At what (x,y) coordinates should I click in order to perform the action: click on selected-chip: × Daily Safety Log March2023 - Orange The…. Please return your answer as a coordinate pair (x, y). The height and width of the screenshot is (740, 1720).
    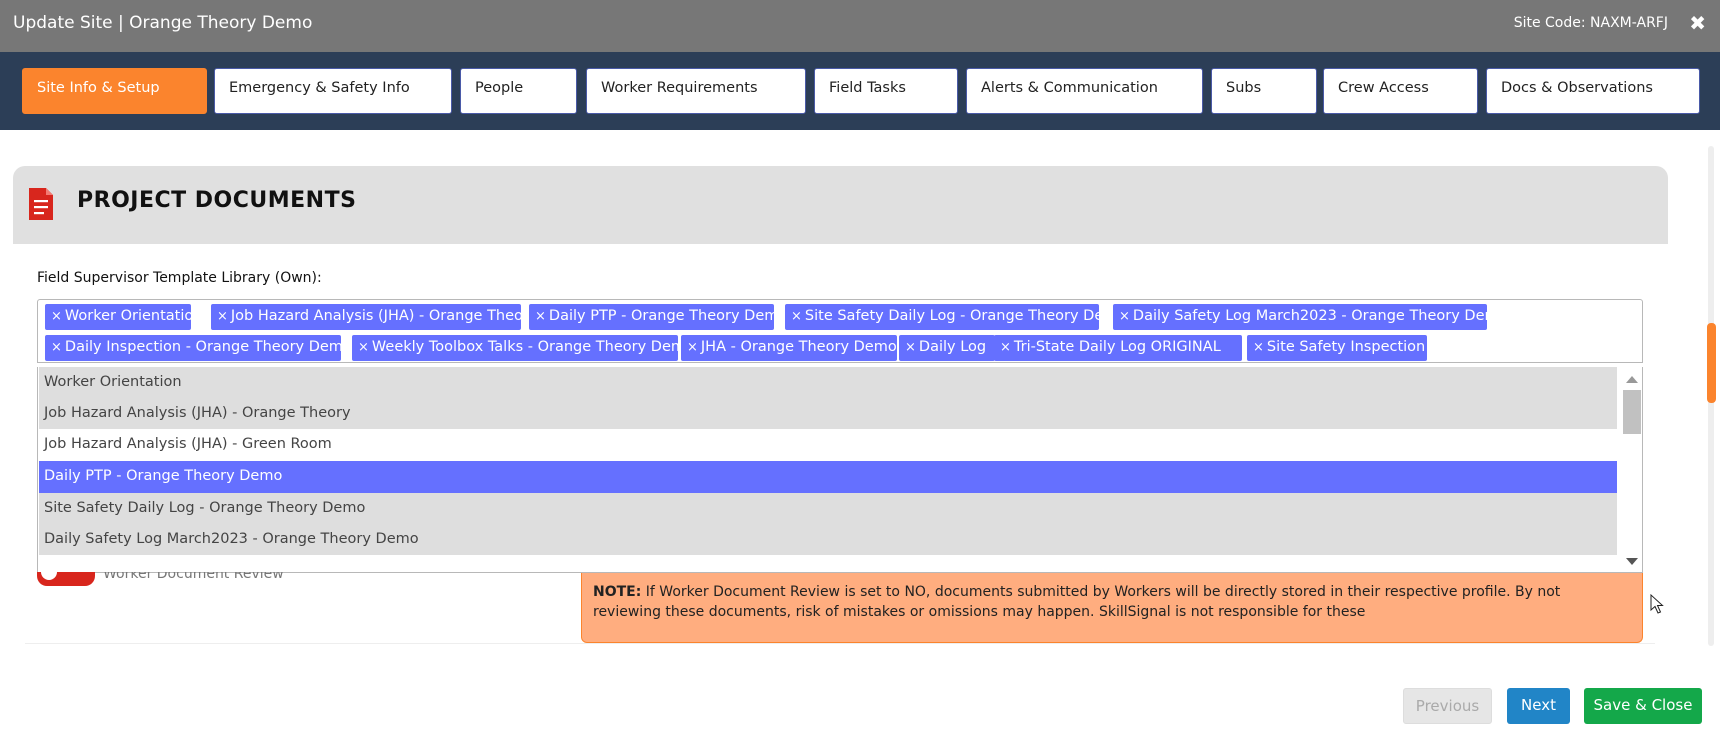
    Looking at the image, I should click on (1300, 317).